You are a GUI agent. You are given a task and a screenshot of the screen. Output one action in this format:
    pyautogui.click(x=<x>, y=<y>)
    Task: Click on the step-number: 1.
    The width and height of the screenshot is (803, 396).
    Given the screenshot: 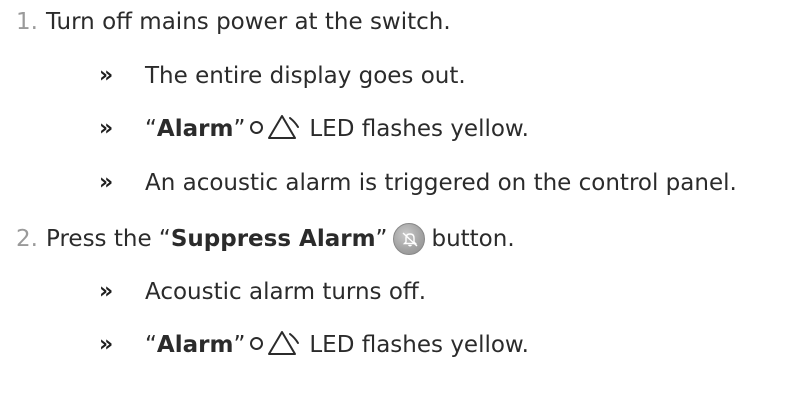 What is the action you would take?
    pyautogui.click(x=27, y=22)
    